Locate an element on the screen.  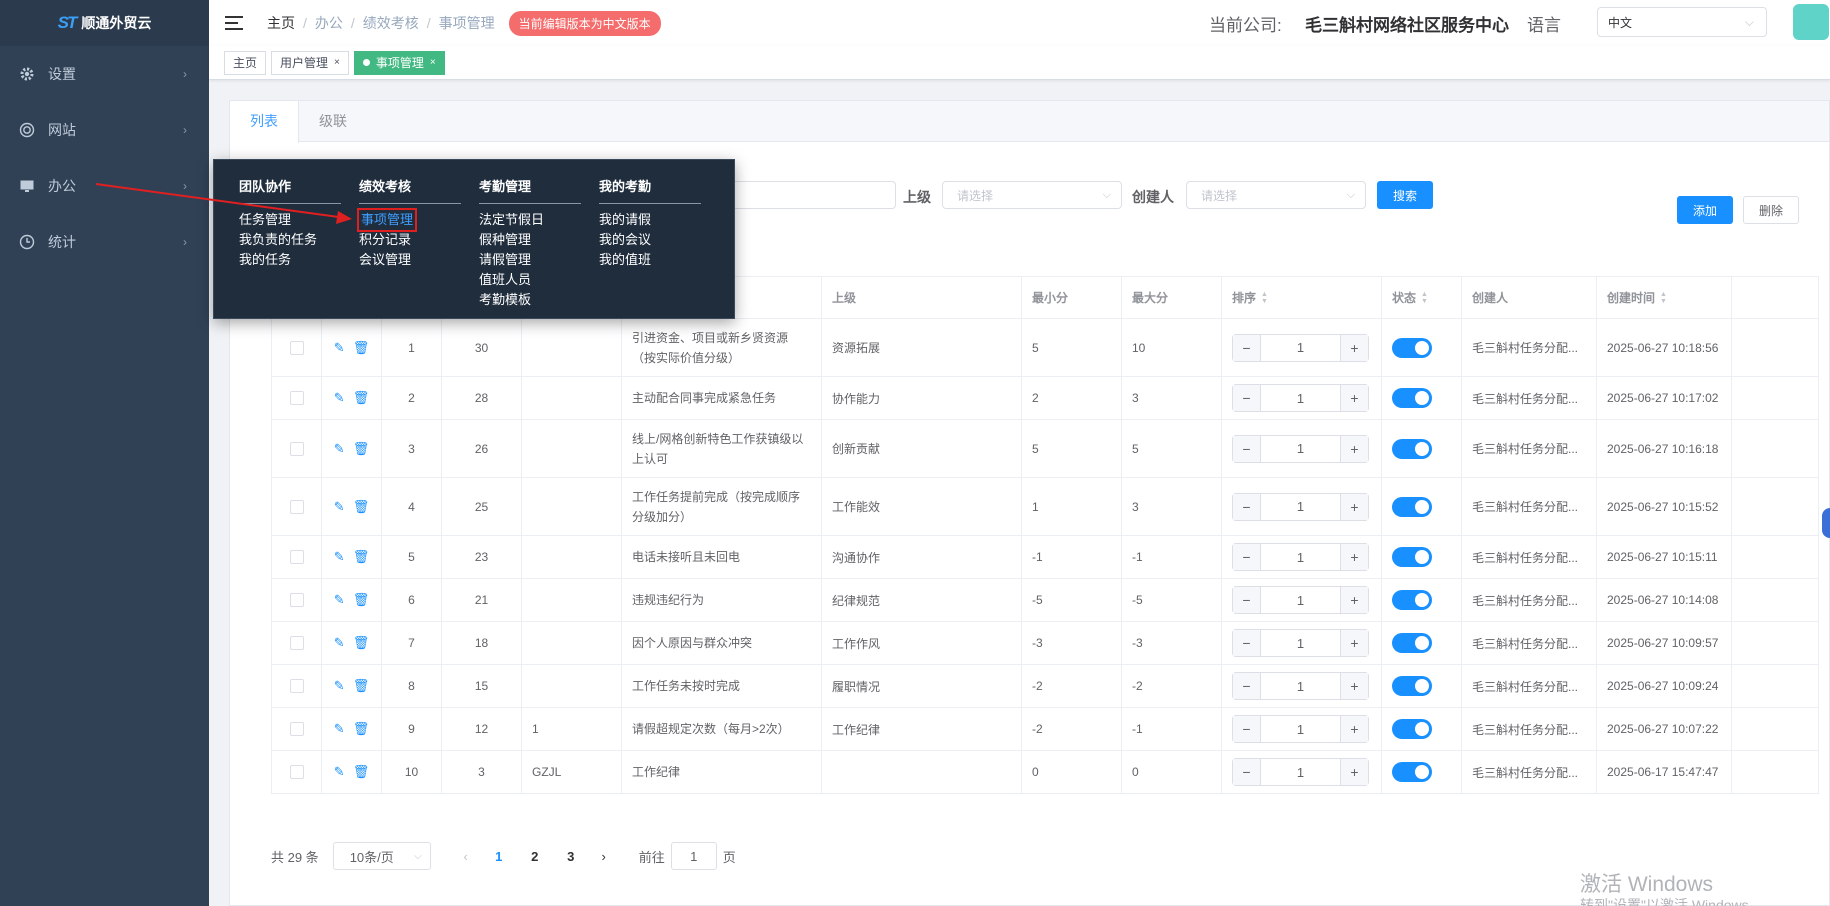
col-header-sort: 排序 ▲ ▼ is located at coordinates (1302, 297).